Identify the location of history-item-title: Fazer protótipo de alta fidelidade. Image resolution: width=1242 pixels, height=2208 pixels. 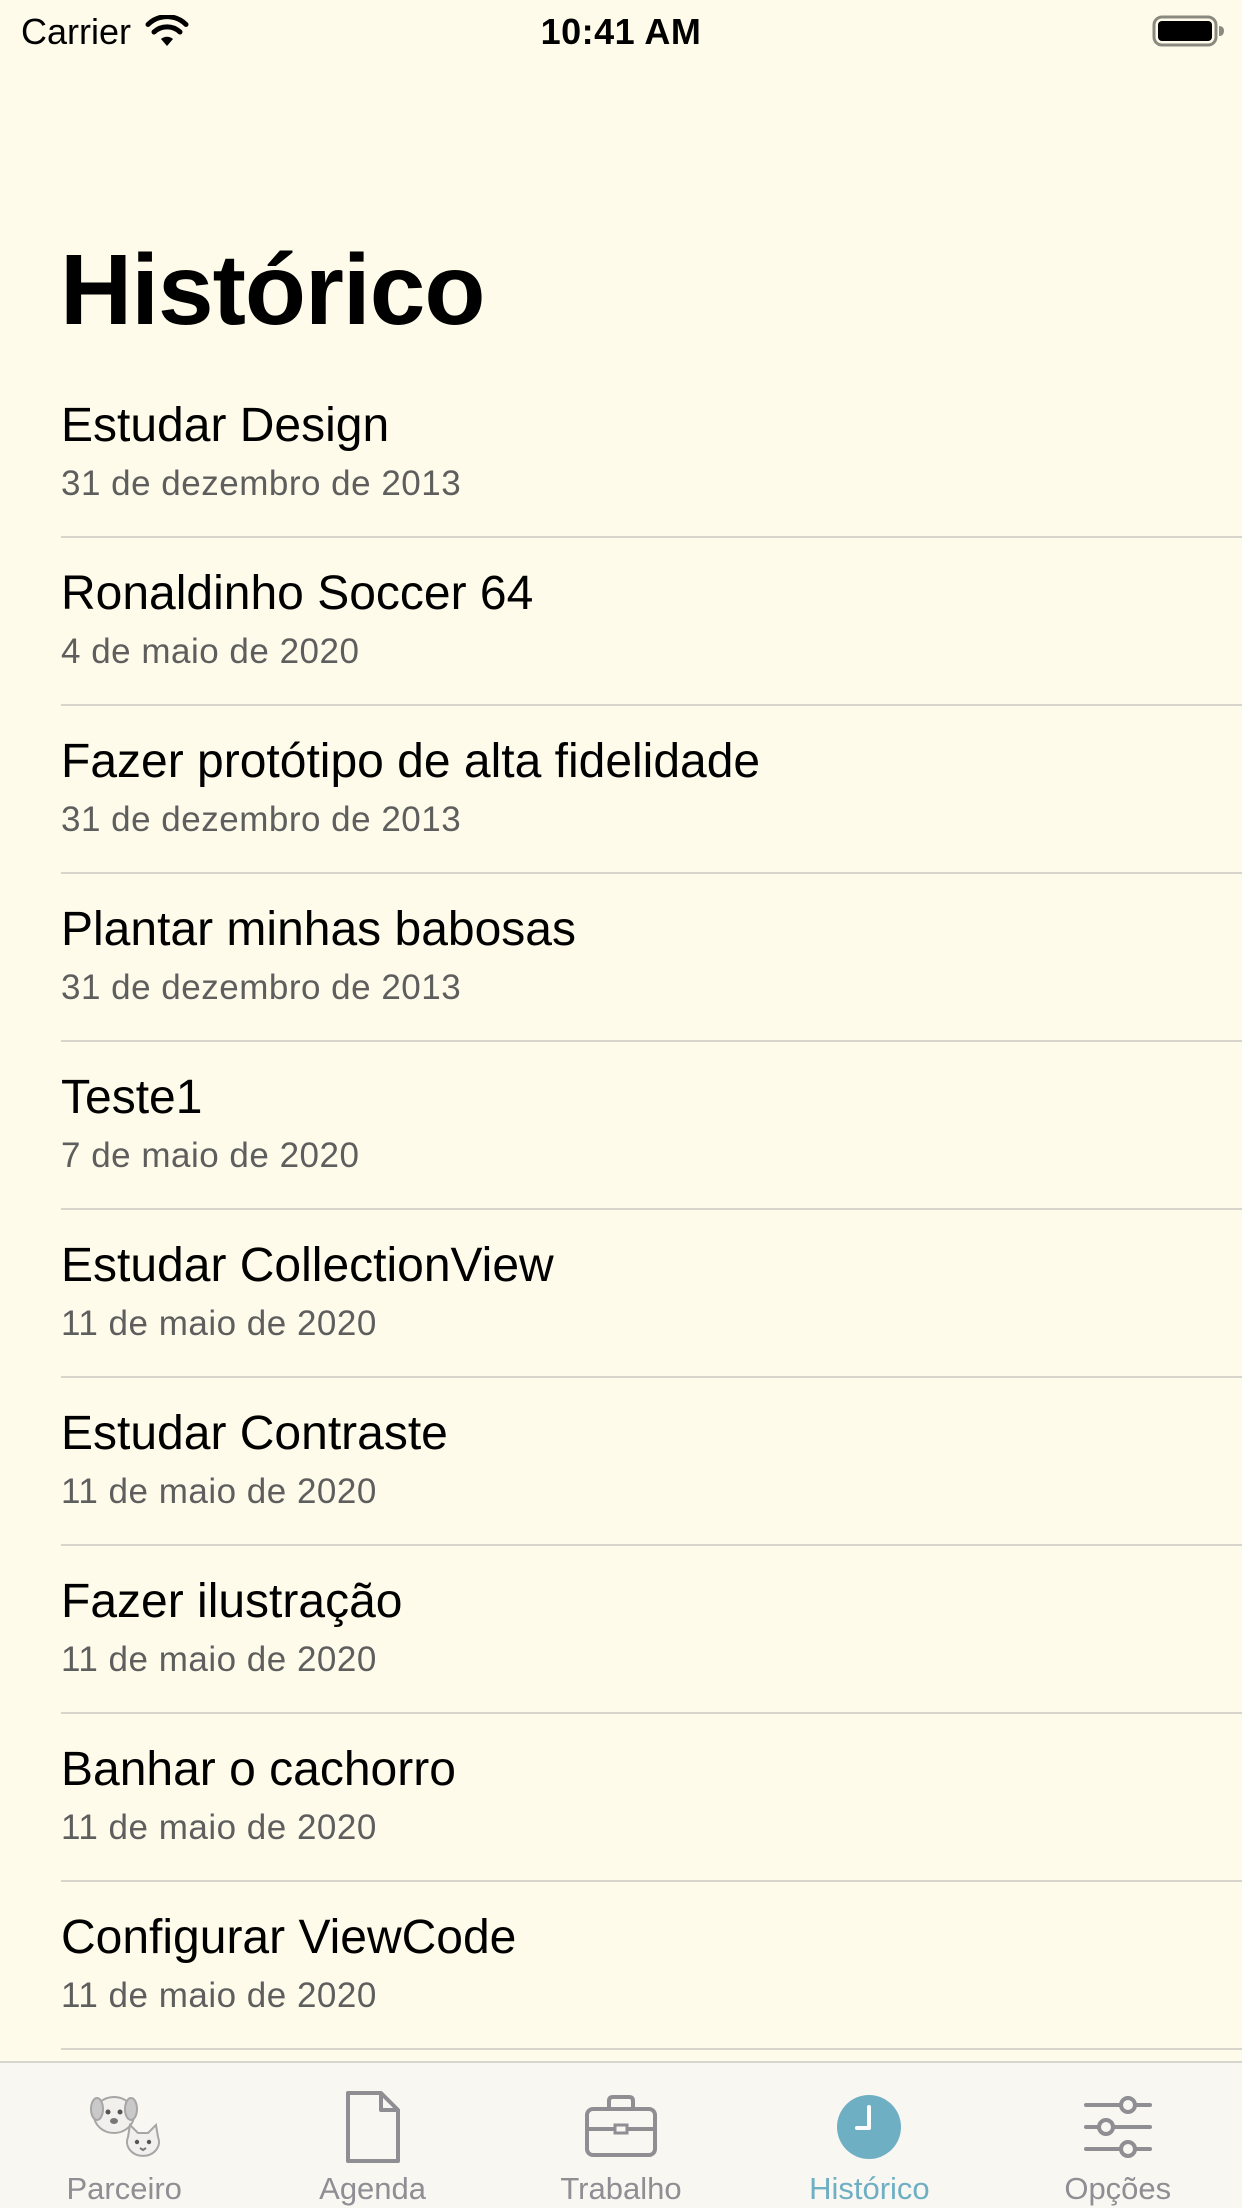
(411, 761).